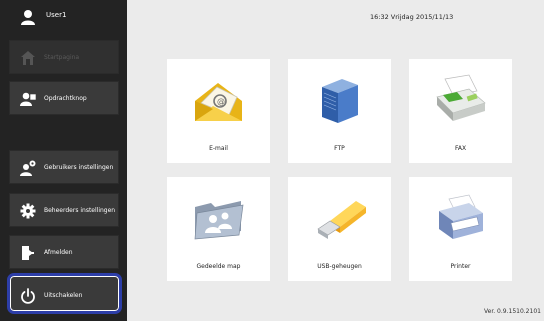 Image resolution: width=544 pixels, height=321 pixels. I want to click on tile-ftp: FTP, so click(339, 111).